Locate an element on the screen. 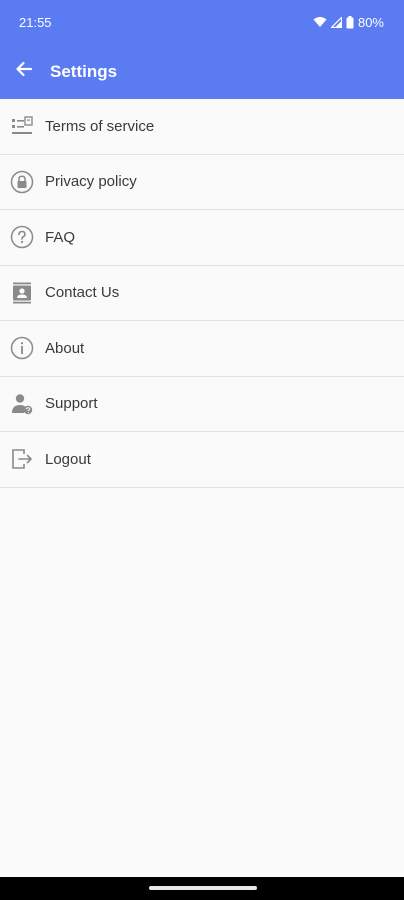 Image resolution: width=404 pixels, height=900 pixels. app-header: 21:55 80% Settings is located at coordinates (202, 49).